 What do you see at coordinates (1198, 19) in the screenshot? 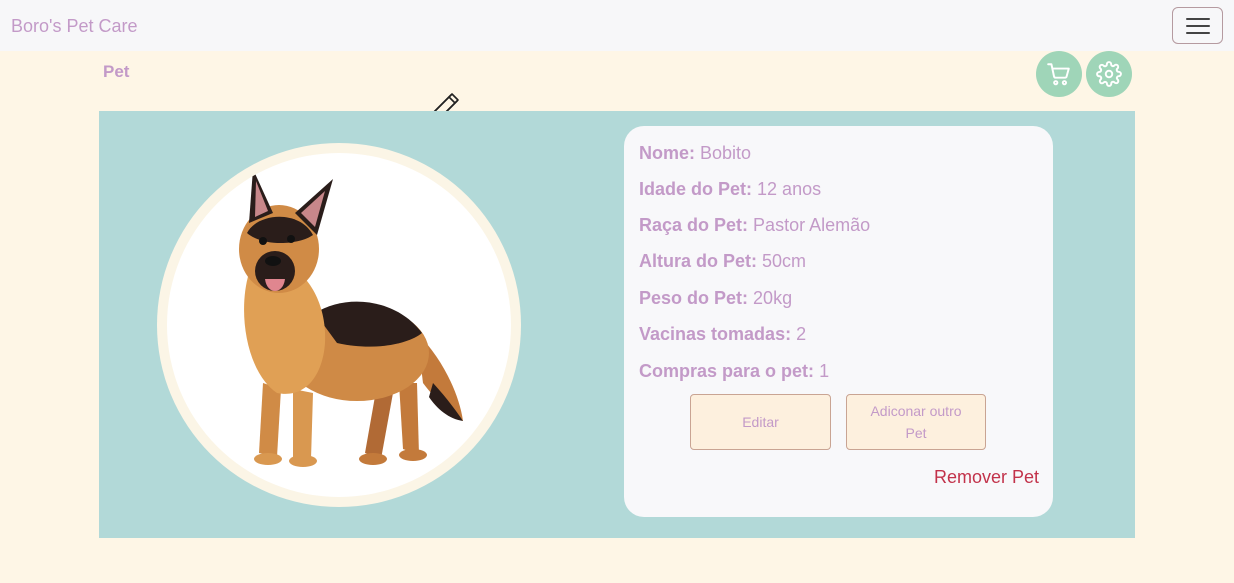
I see `hamburger-icon` at bounding box center [1198, 19].